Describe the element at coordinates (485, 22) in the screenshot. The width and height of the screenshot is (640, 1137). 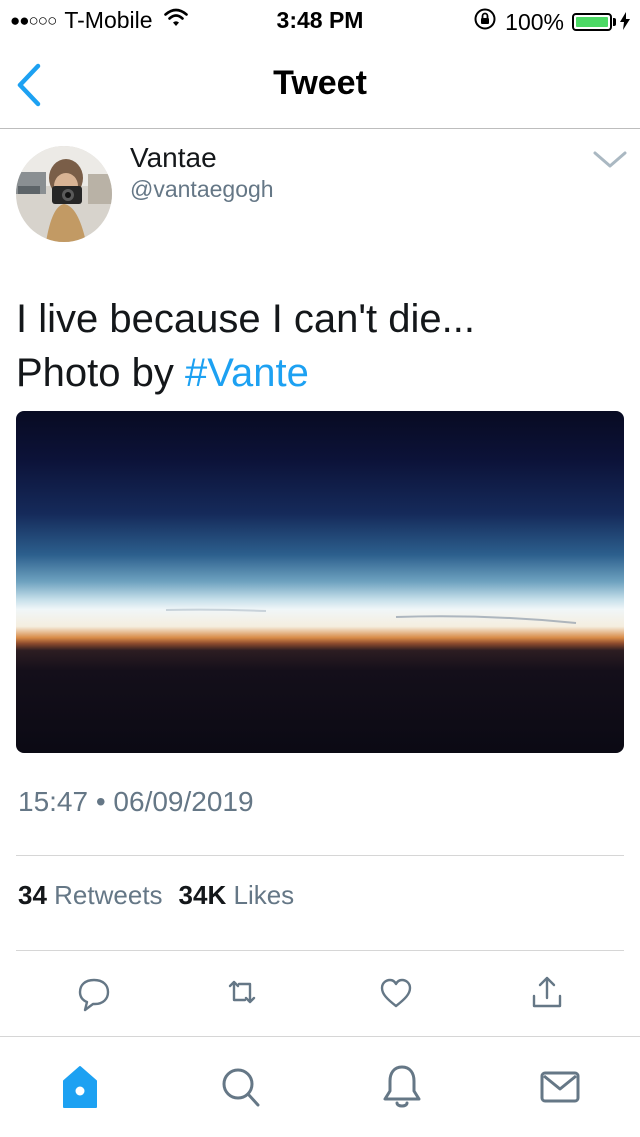
I see `orientation-lock-icon` at that location.